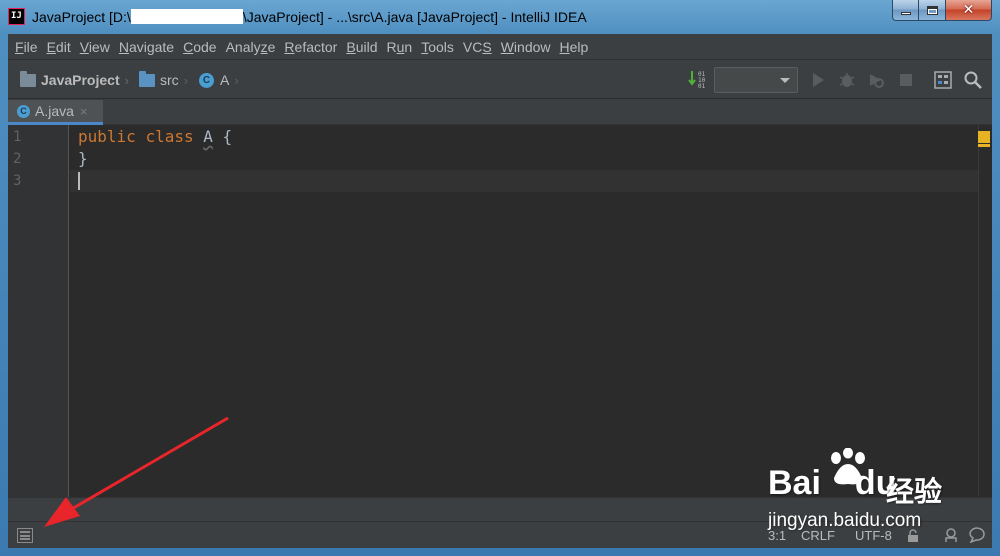 This screenshot has width=1000, height=556. What do you see at coordinates (756, 80) in the screenshot?
I see `run-configuration-select` at bounding box center [756, 80].